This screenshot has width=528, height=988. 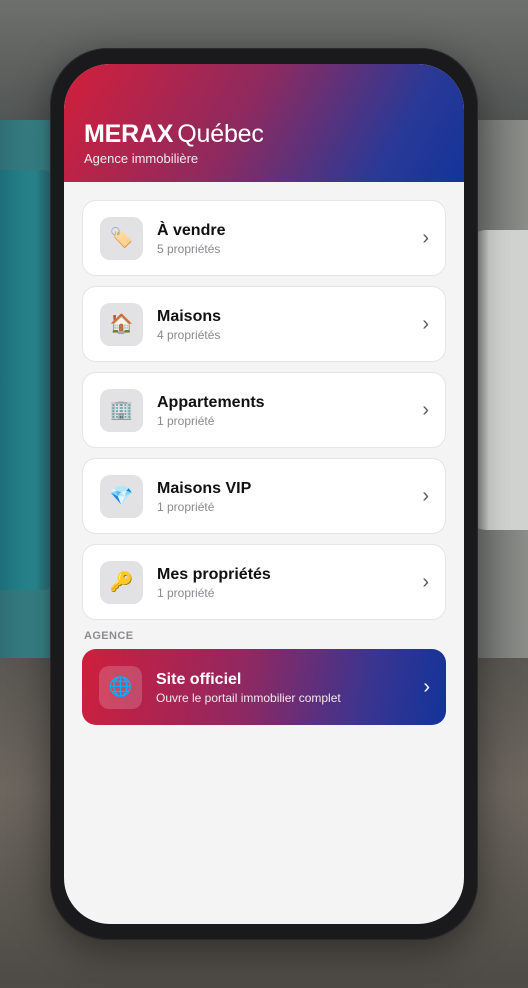 What do you see at coordinates (199, 679) in the screenshot?
I see `site-officiel-title: Site officiel` at bounding box center [199, 679].